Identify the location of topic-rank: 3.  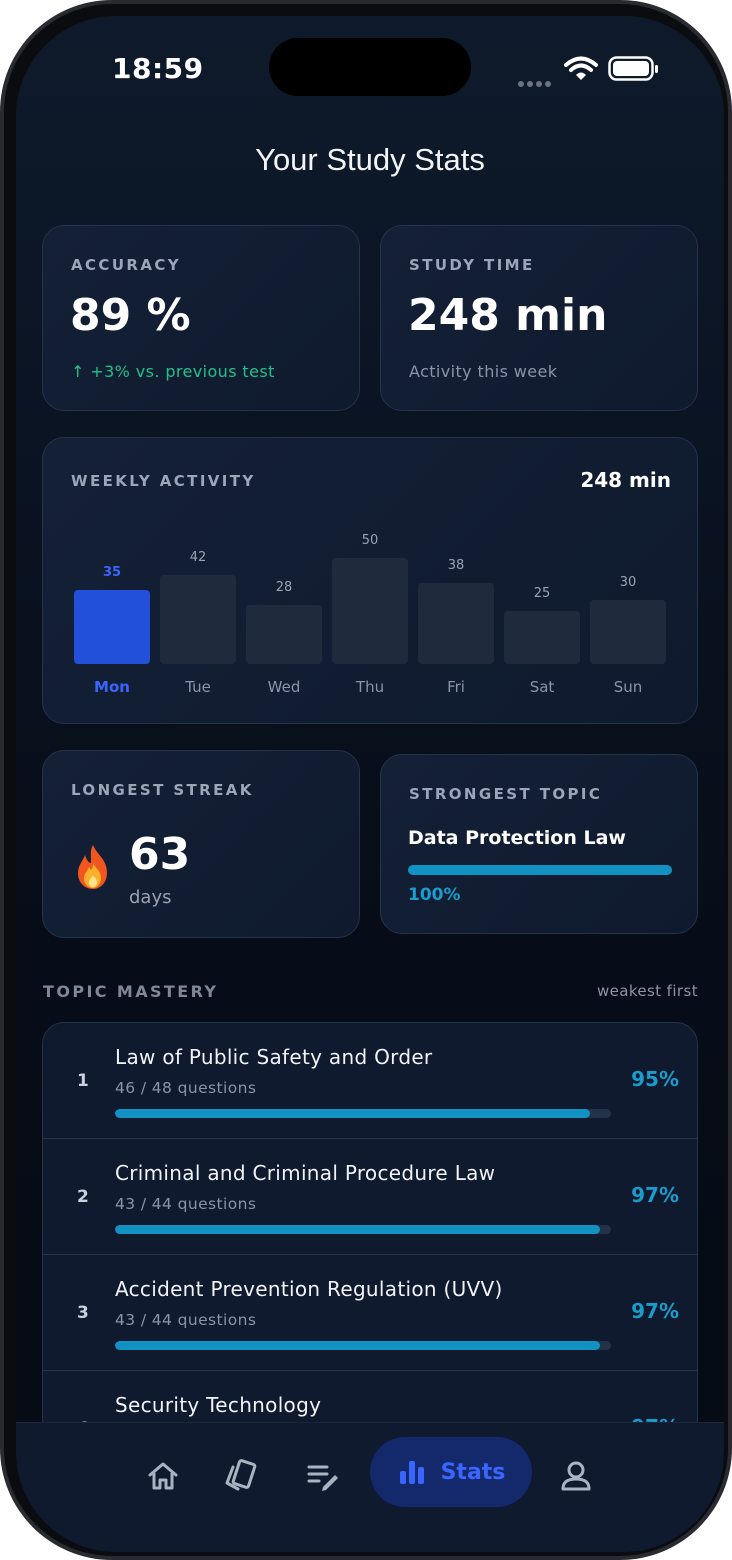
(83, 1313).